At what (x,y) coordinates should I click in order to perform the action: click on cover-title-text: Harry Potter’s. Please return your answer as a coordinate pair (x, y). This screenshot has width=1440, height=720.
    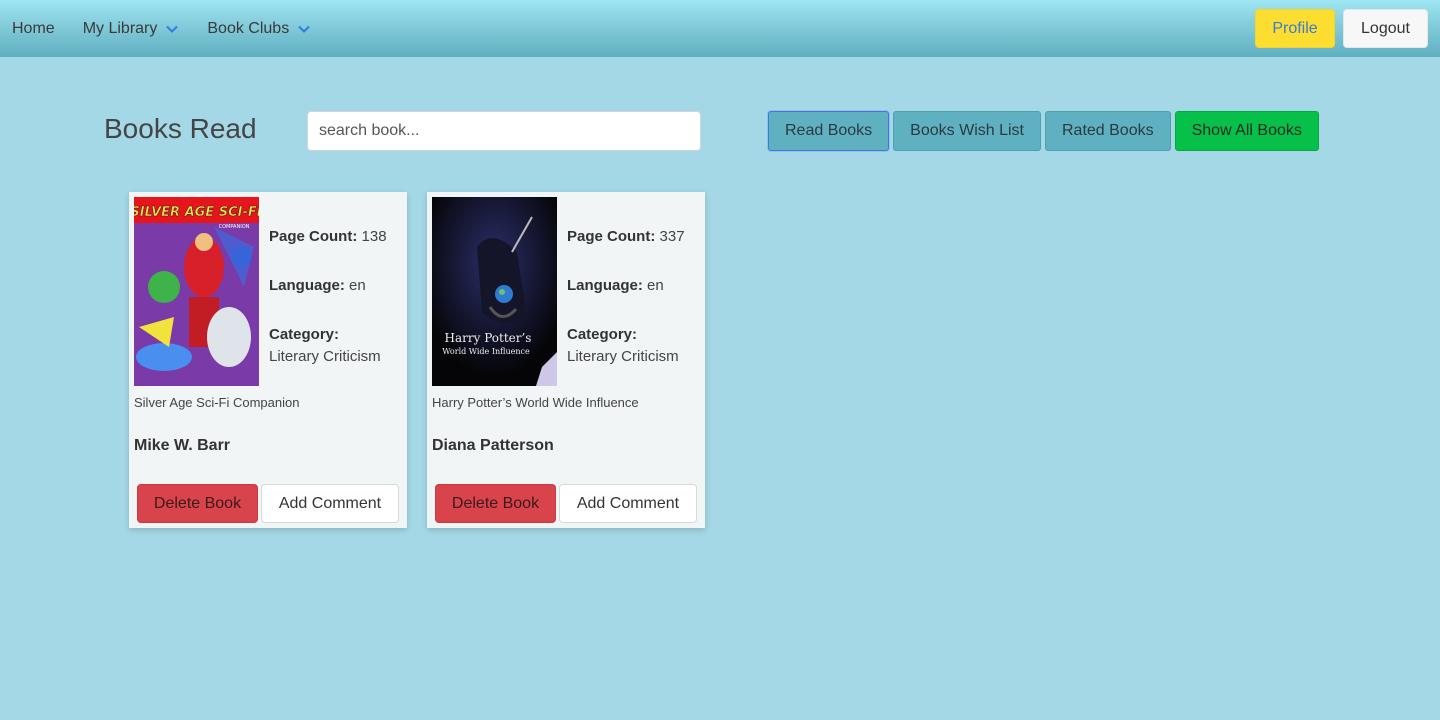
    Looking at the image, I should click on (488, 338).